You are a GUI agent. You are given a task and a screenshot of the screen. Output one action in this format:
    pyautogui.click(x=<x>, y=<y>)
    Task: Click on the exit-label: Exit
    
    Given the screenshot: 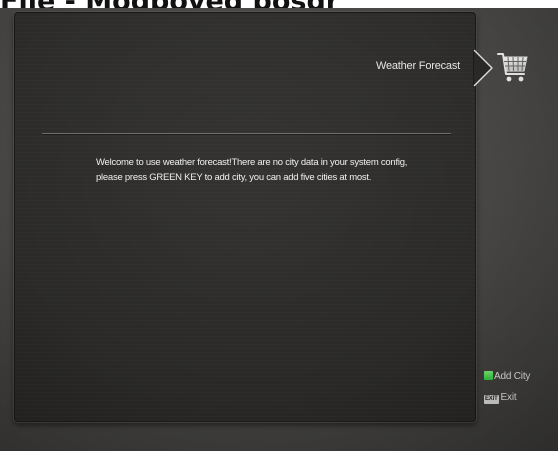 What is the action you would take?
    pyautogui.click(x=508, y=397)
    